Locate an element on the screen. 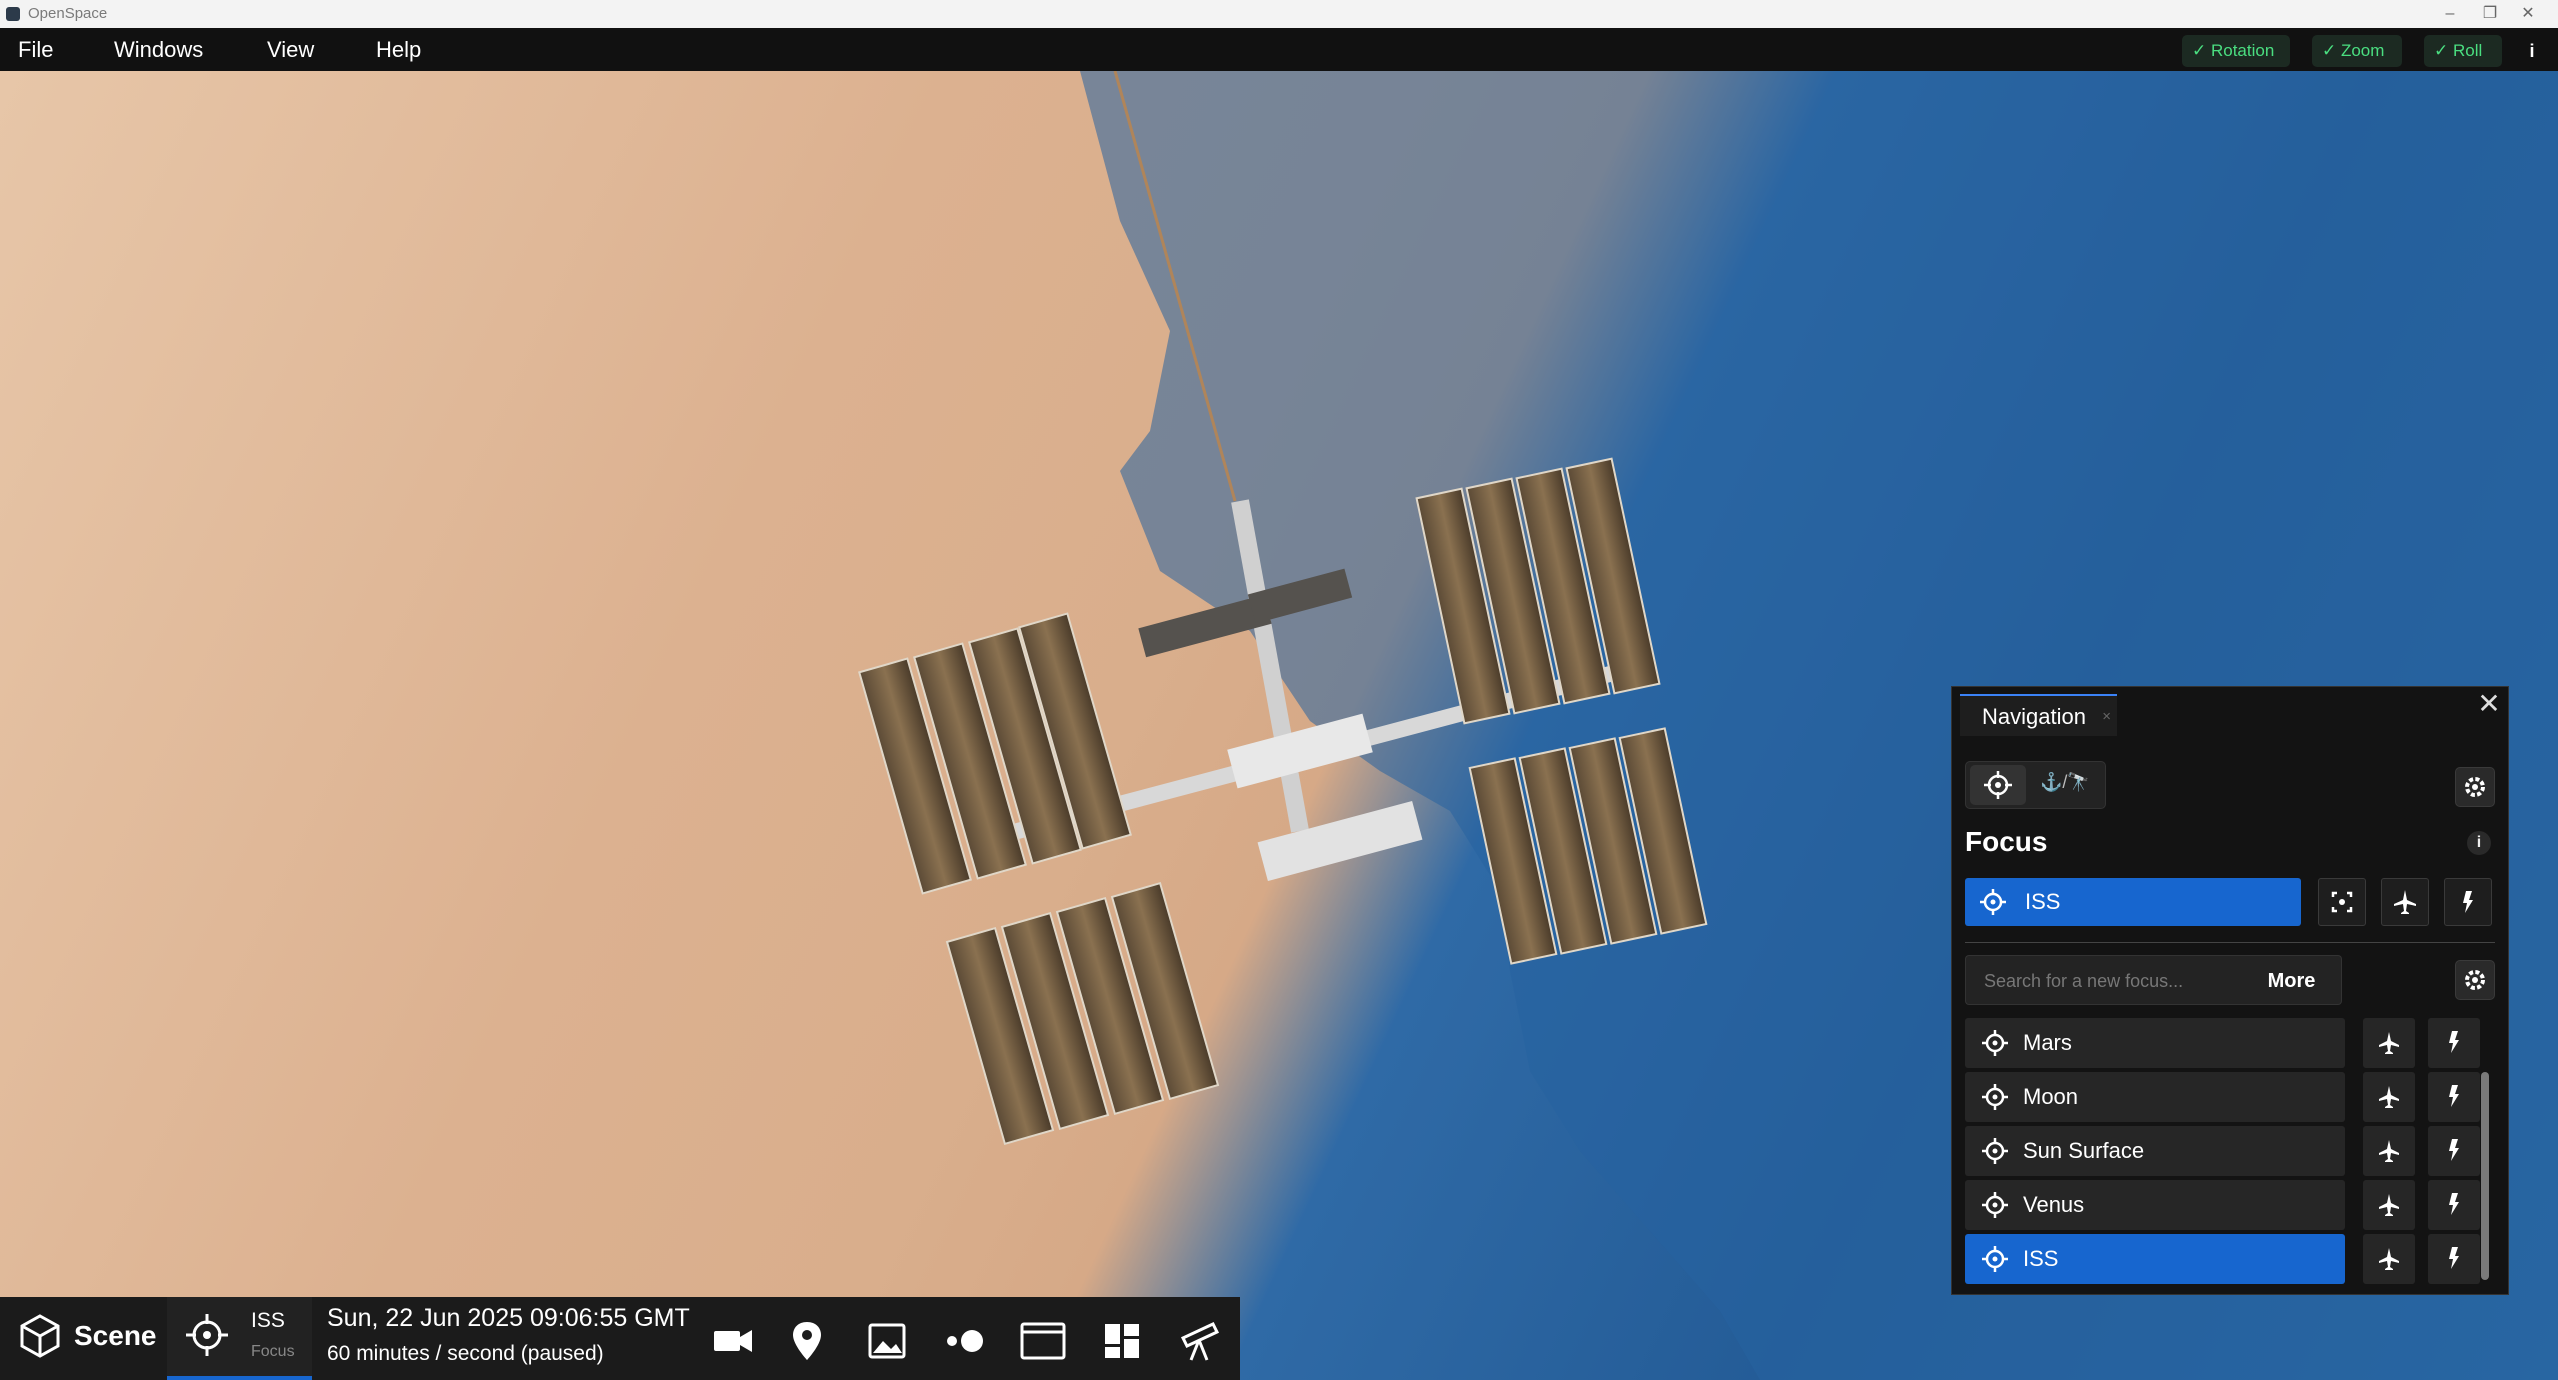 This screenshot has width=2558, height=1380. focus-list: Mars Moon Sun Surface Venus ISS is located at coordinates (2224, 1153).